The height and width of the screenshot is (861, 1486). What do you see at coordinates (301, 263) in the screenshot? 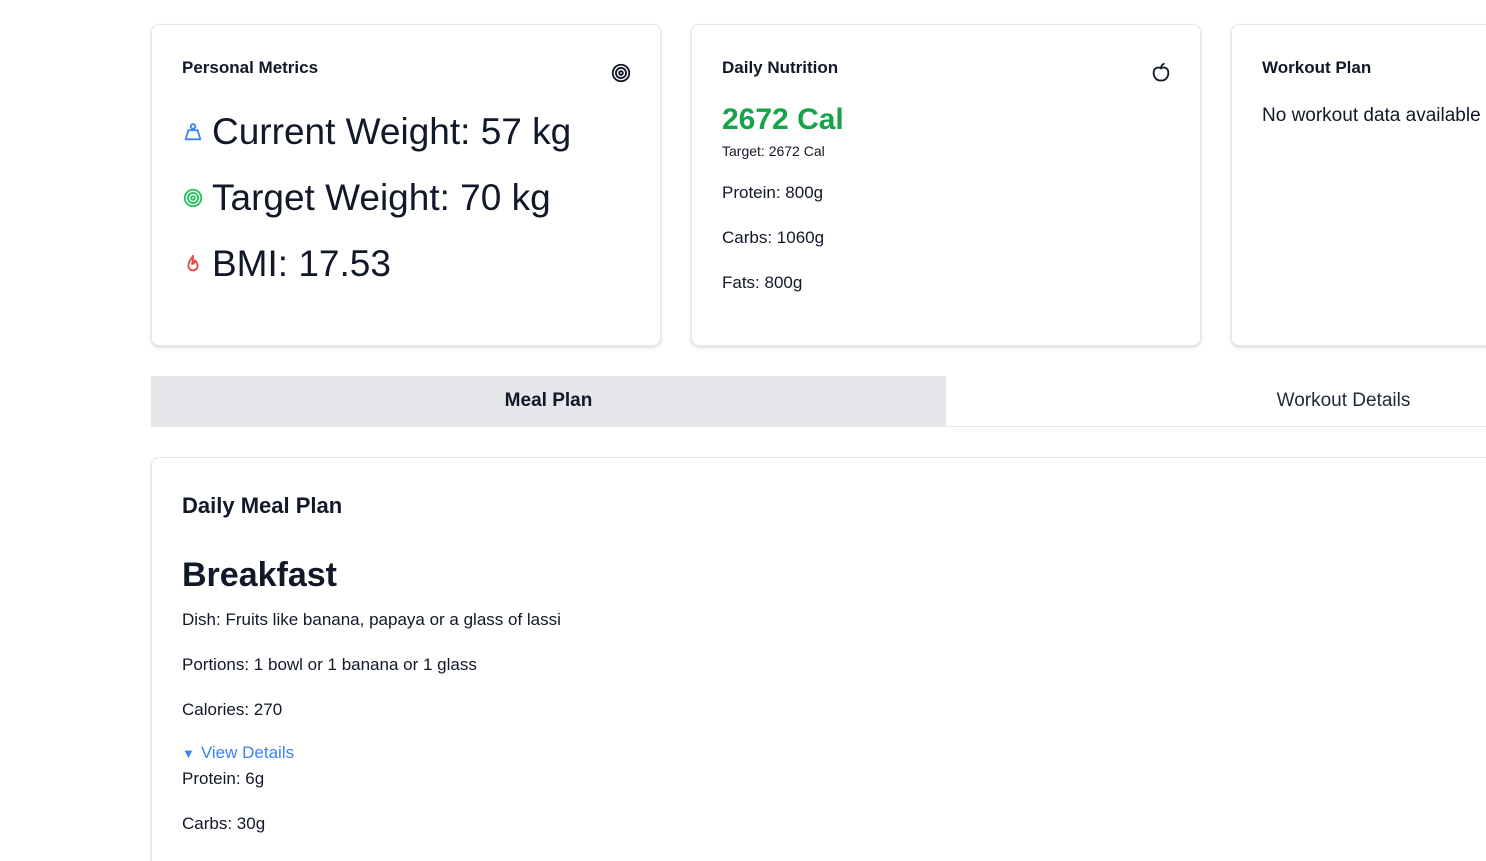
I see `bmi-text: BMI: 17.53` at bounding box center [301, 263].